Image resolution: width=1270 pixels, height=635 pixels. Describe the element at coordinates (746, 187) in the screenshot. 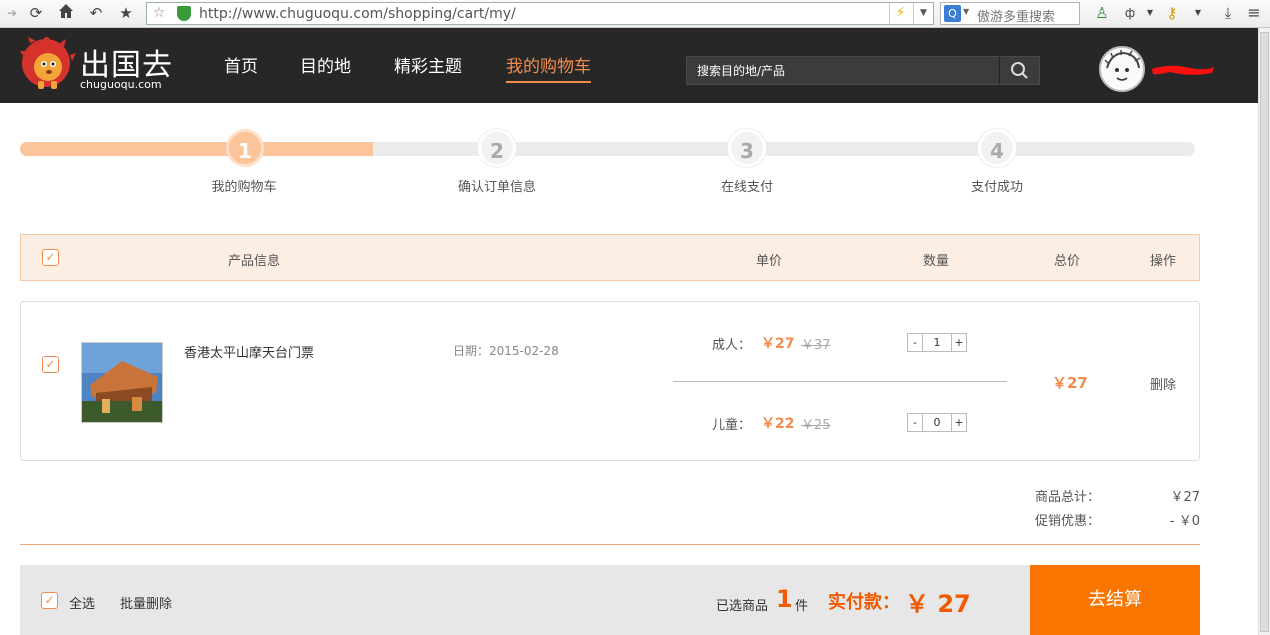

I see `step-3-label: 在线支付` at that location.